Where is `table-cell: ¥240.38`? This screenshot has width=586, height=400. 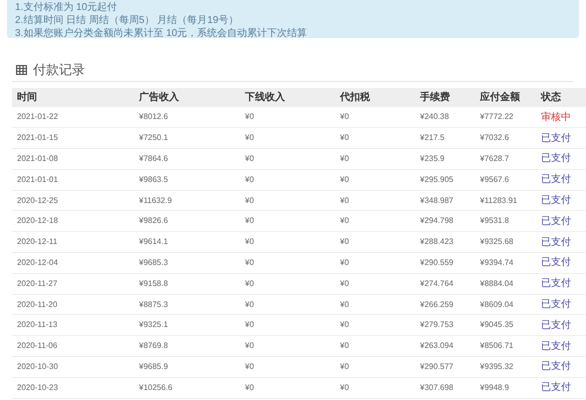 table-cell: ¥240.38 is located at coordinates (434, 117).